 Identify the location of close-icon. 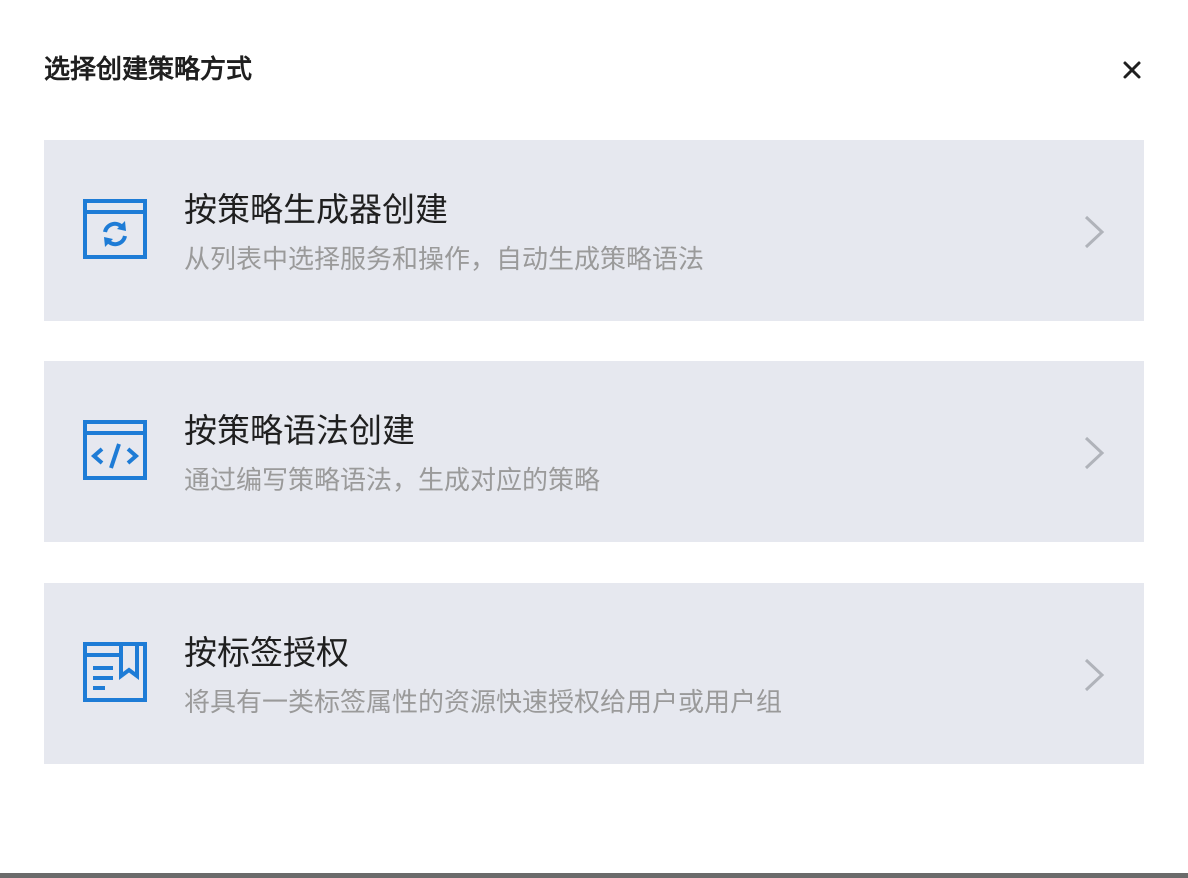
(1132, 70).